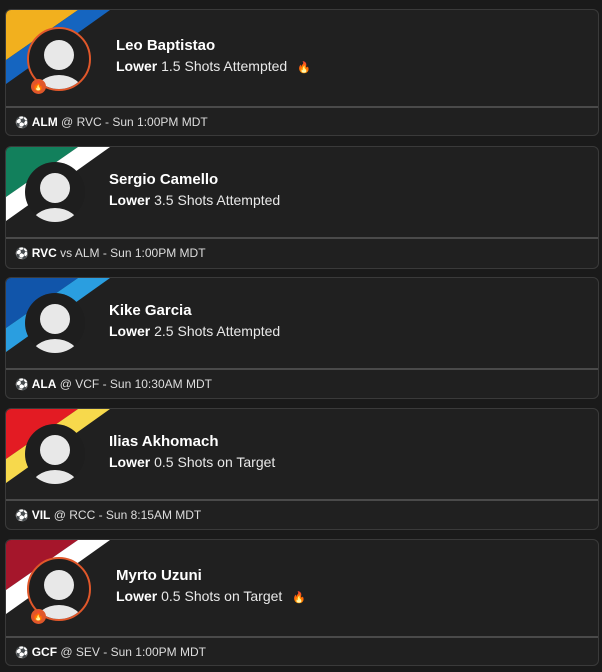 This screenshot has height=672, width=602. I want to click on pick-line: Lower 1.5 Shots Attempted 🔥, so click(213, 66).